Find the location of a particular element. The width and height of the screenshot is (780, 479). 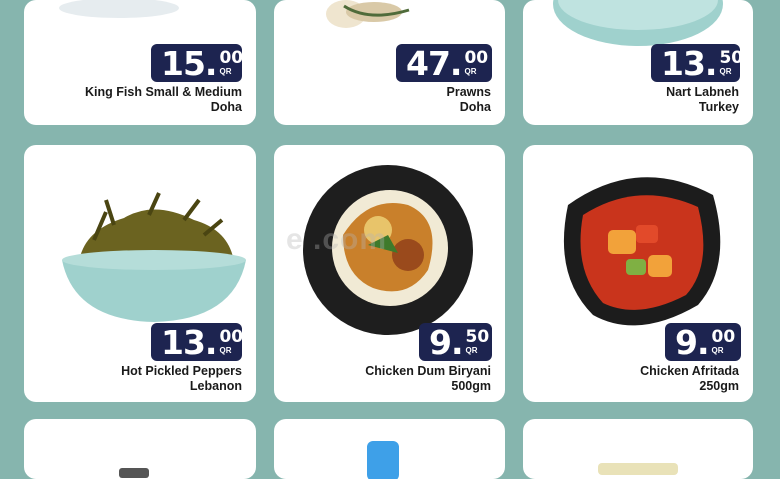

price-main: 15. is located at coordinates (189, 63).